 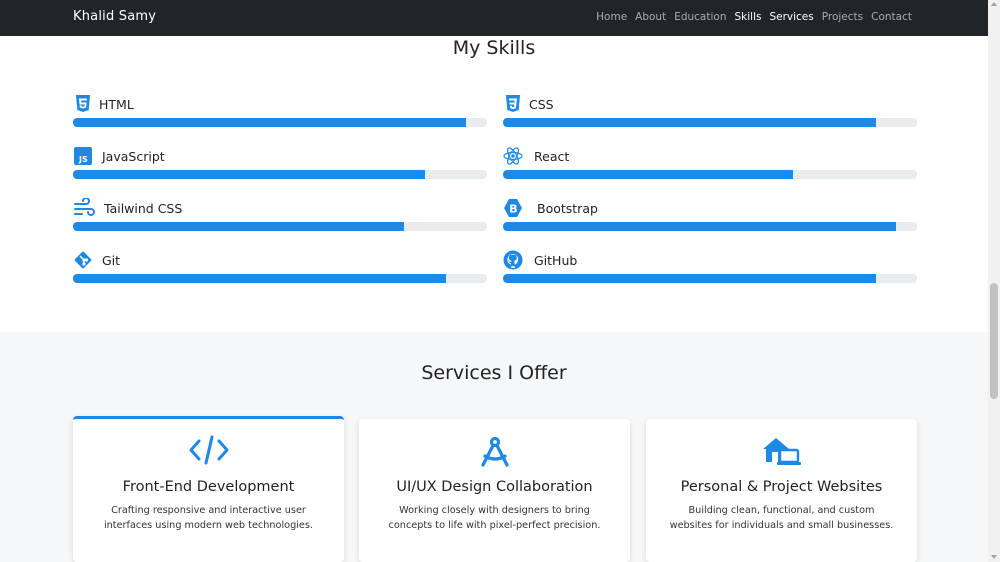 What do you see at coordinates (513, 260) in the screenshot?
I see `github-icon` at bounding box center [513, 260].